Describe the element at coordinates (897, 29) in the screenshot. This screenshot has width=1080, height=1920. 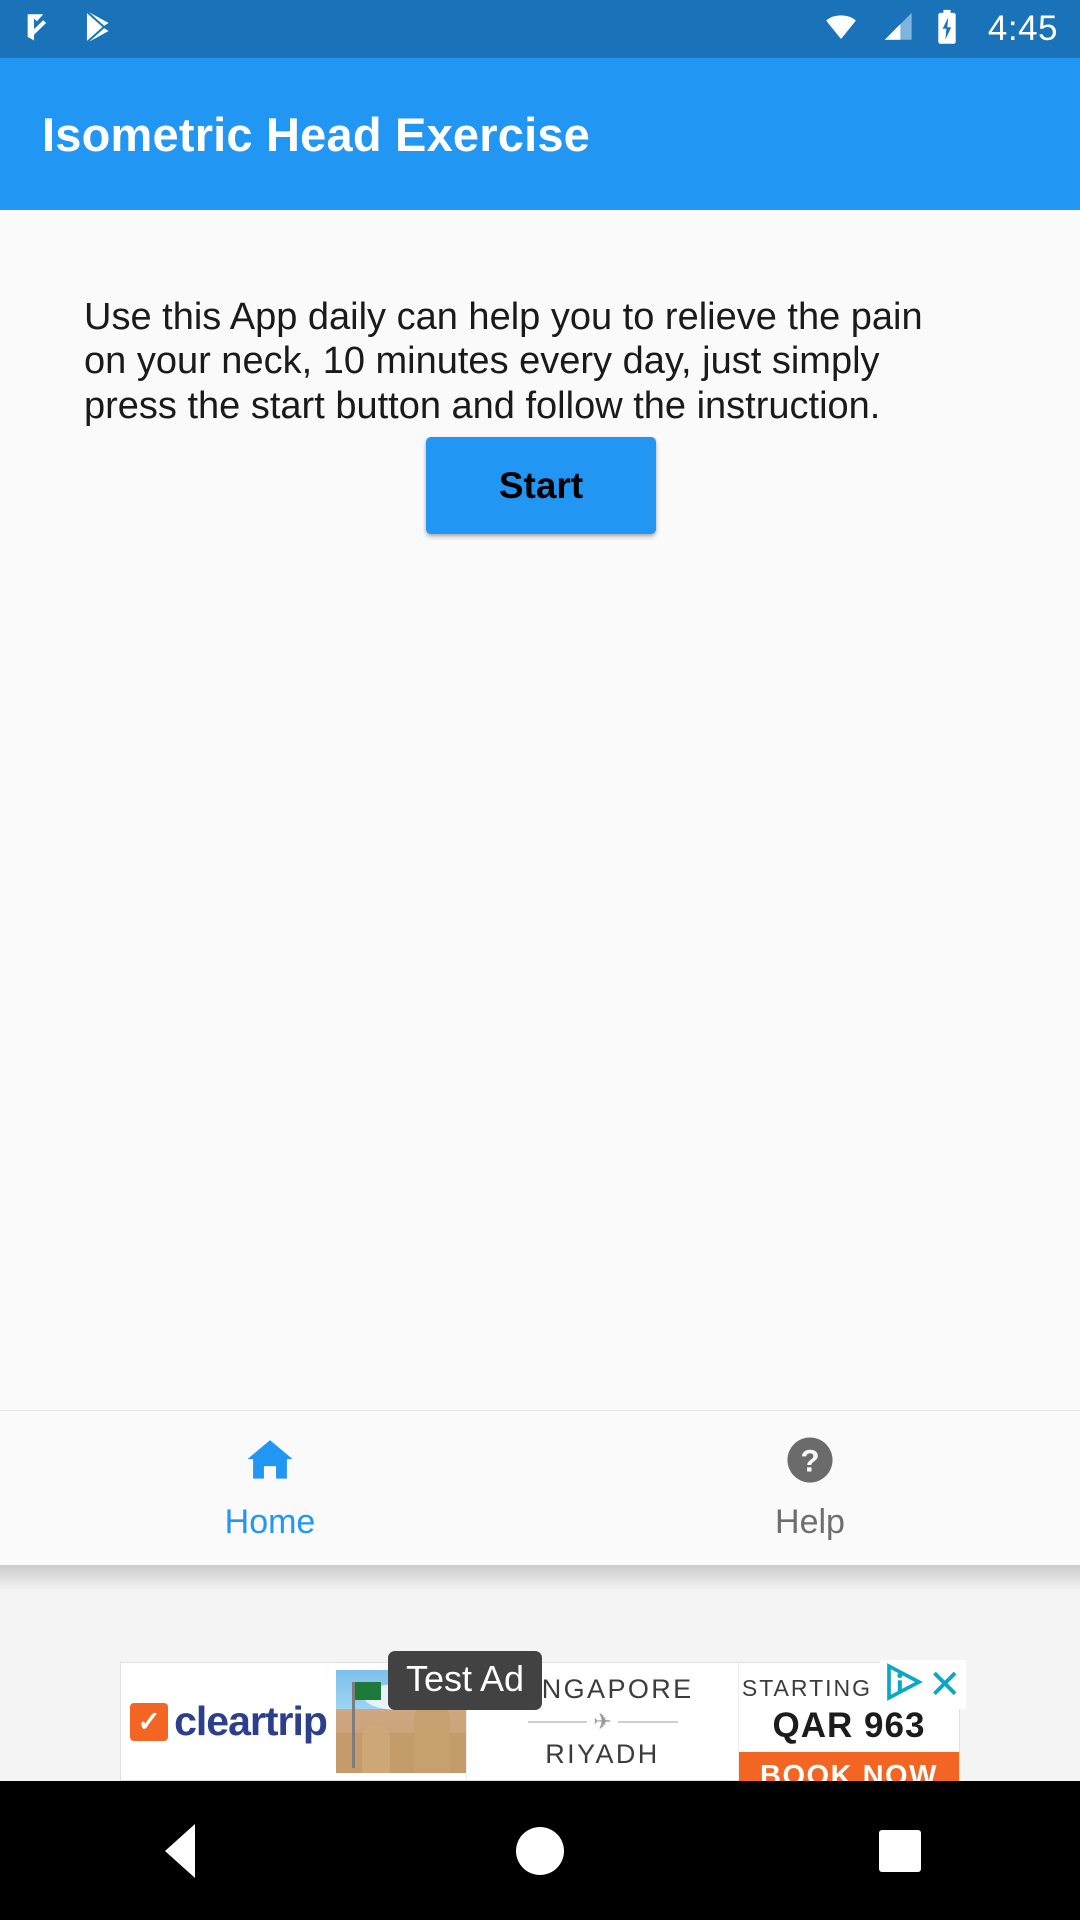
I see `cellular-signal-icon` at that location.